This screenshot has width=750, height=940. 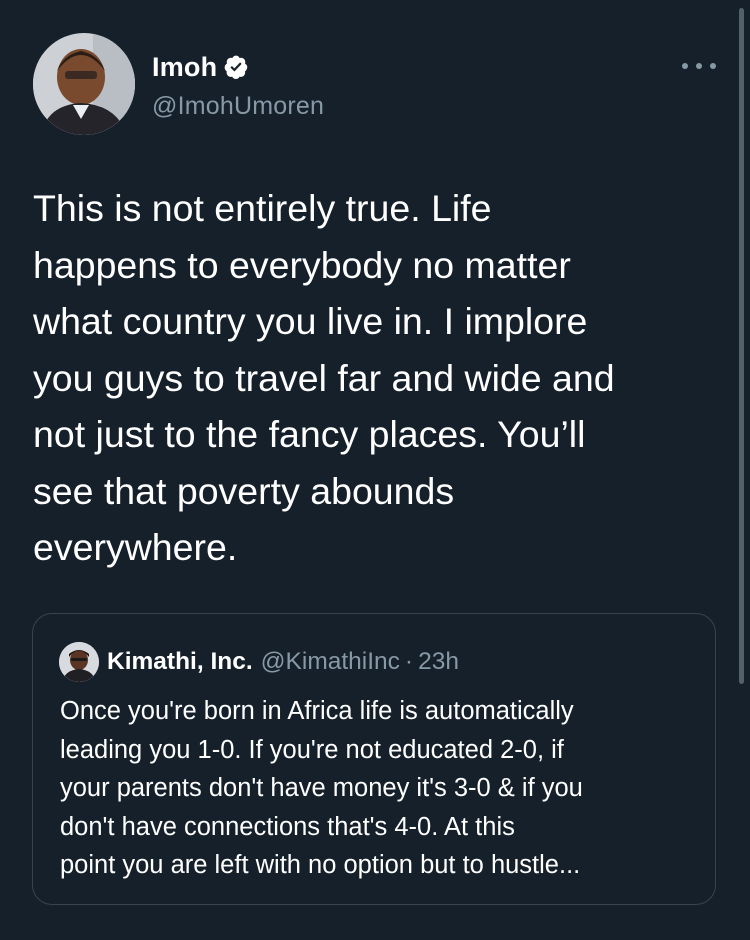 I want to click on avatar-image, so click(x=84, y=84).